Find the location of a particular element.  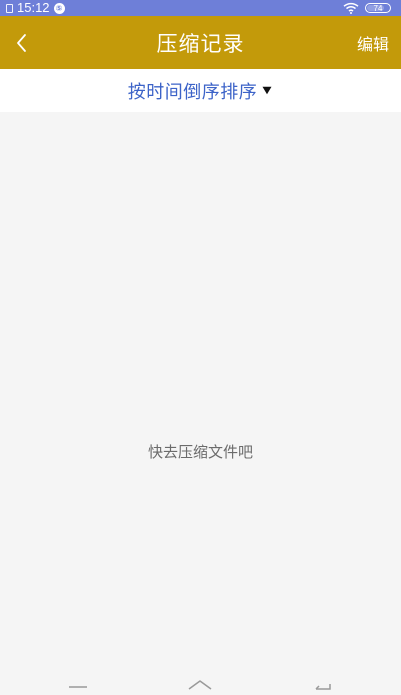

sort-bar: 按时间倒序排序 is located at coordinates (200, 90).